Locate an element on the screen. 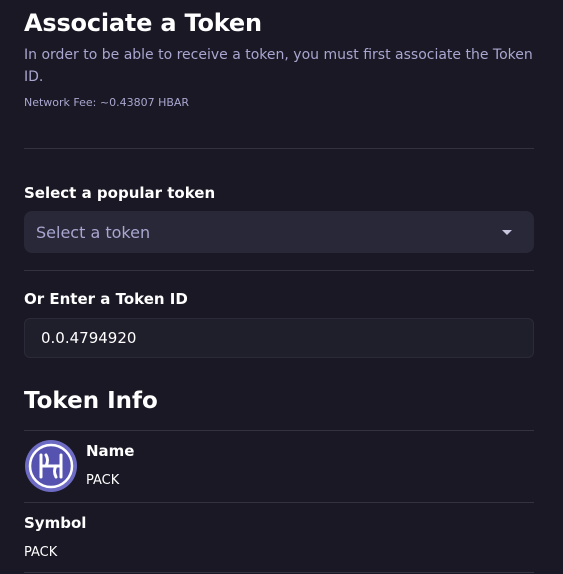 Image resolution: width=563 pixels, height=574 pixels. name-value: PACK is located at coordinates (103, 480).